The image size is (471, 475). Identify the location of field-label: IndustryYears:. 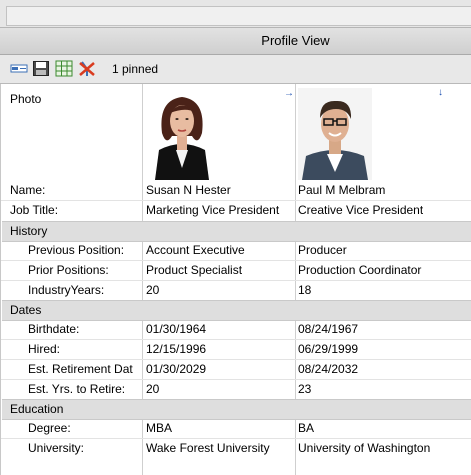
(66, 290).